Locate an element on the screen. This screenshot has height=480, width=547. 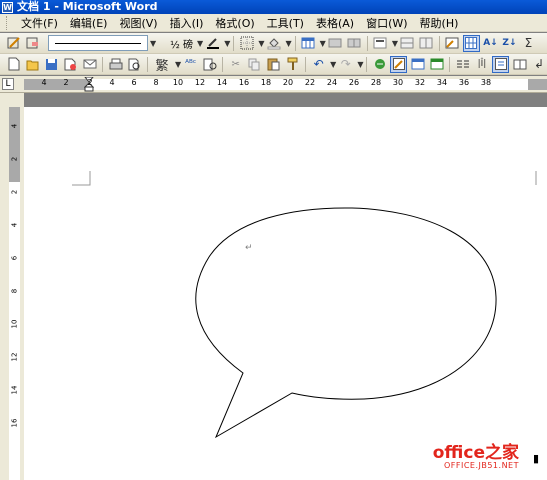
ruler-number: 12 is located at coordinates (200, 82).